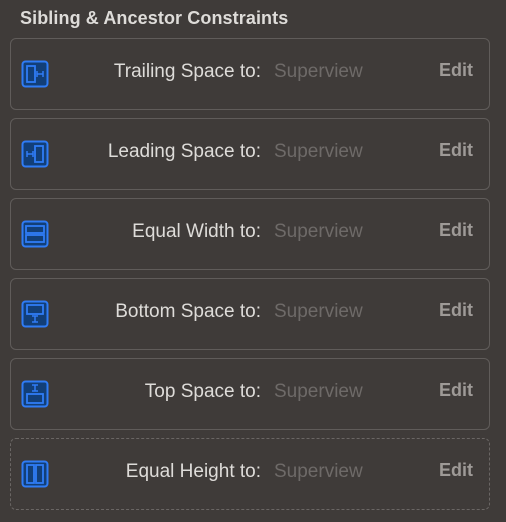 The width and height of the screenshot is (506, 522). I want to click on constraint-row-equal-width: Equal Width to: Superview Edit, so click(250, 234).